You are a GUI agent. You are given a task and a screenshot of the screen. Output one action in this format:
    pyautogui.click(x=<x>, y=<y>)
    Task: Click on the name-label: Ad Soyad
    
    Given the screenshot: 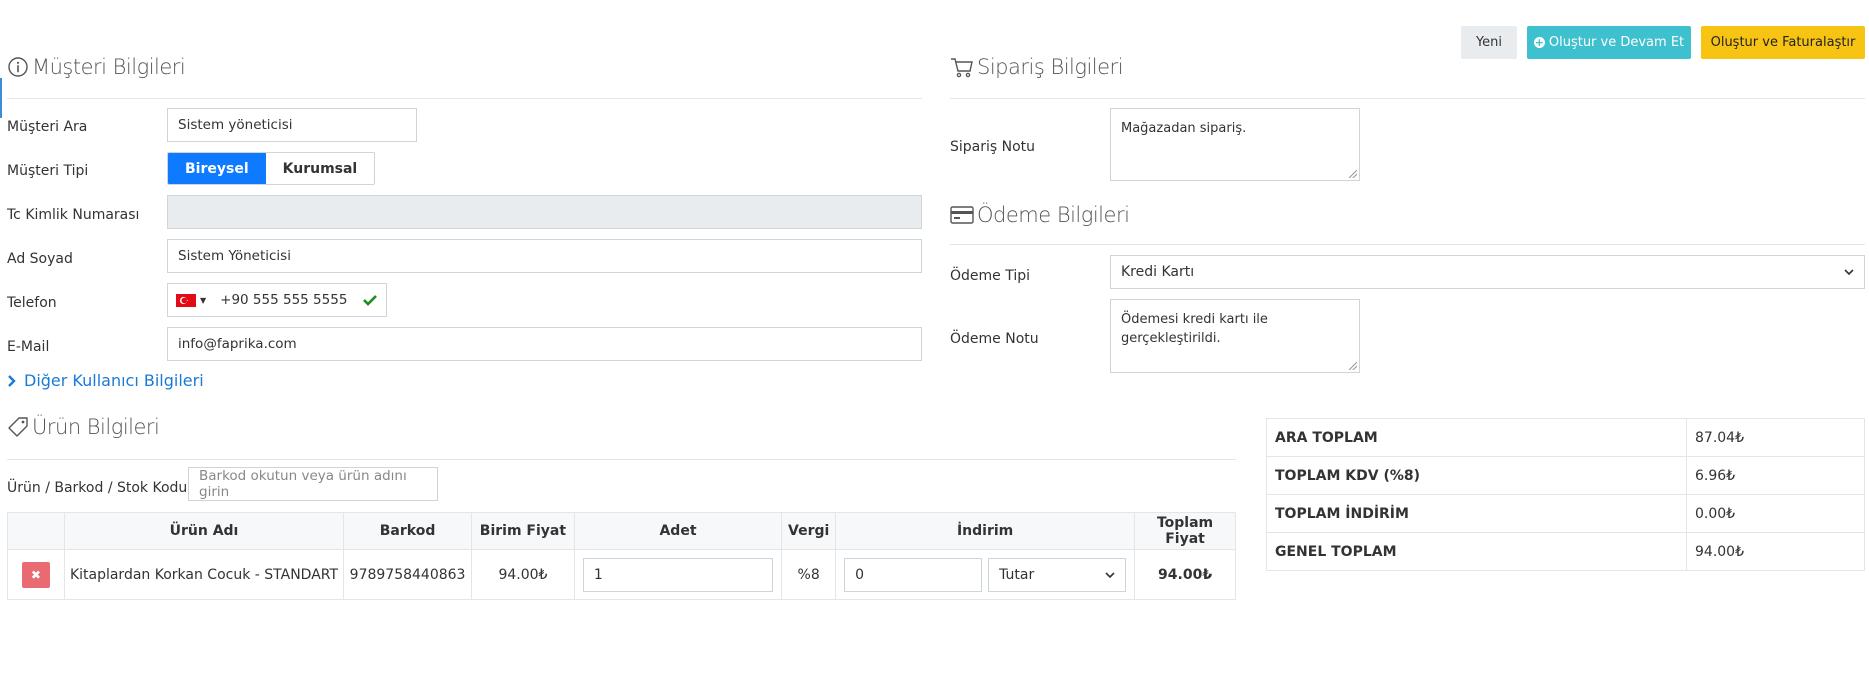 What is the action you would take?
    pyautogui.click(x=40, y=259)
    